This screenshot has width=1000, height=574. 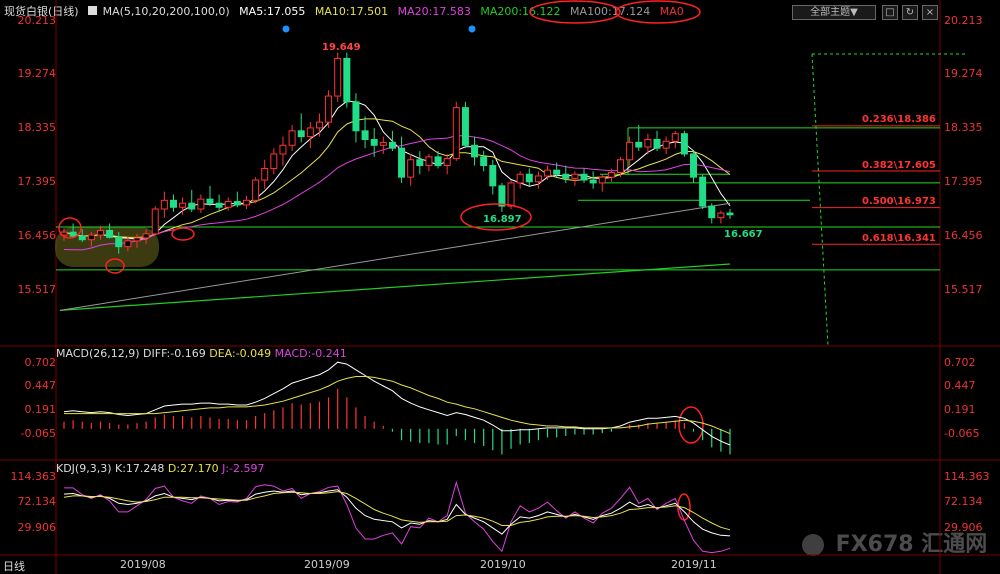 I want to click on kdj-d-line, so click(x=397, y=511).